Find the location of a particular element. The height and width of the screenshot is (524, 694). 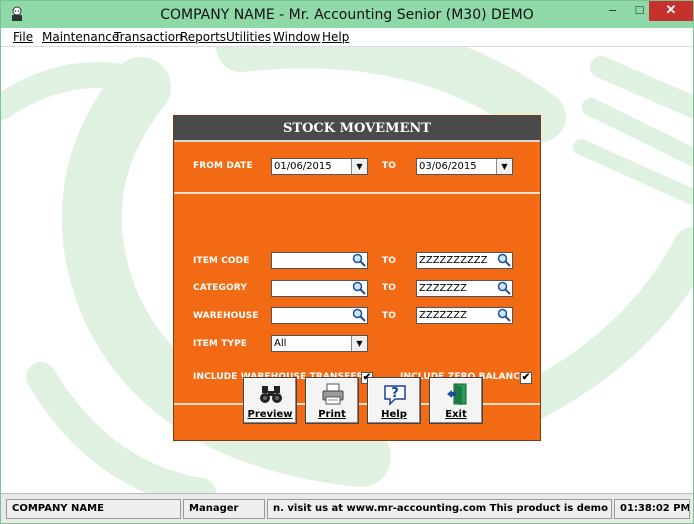

category-label: CATEGORY is located at coordinates (220, 288).